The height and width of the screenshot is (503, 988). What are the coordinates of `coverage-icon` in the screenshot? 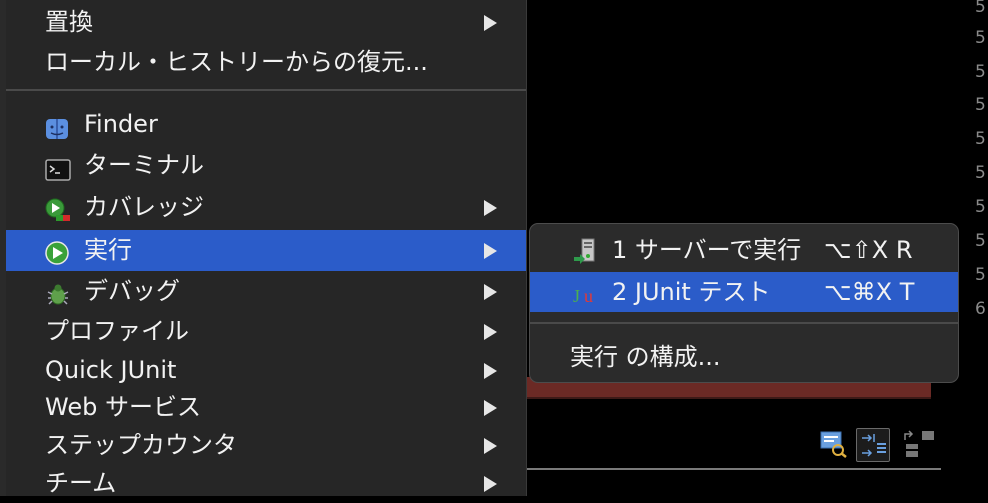 It's located at (57, 208).